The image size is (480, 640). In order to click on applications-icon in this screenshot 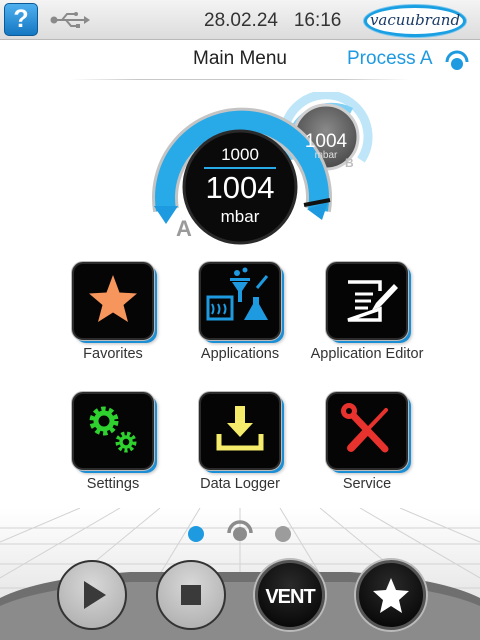, I will do `click(237, 294)`.